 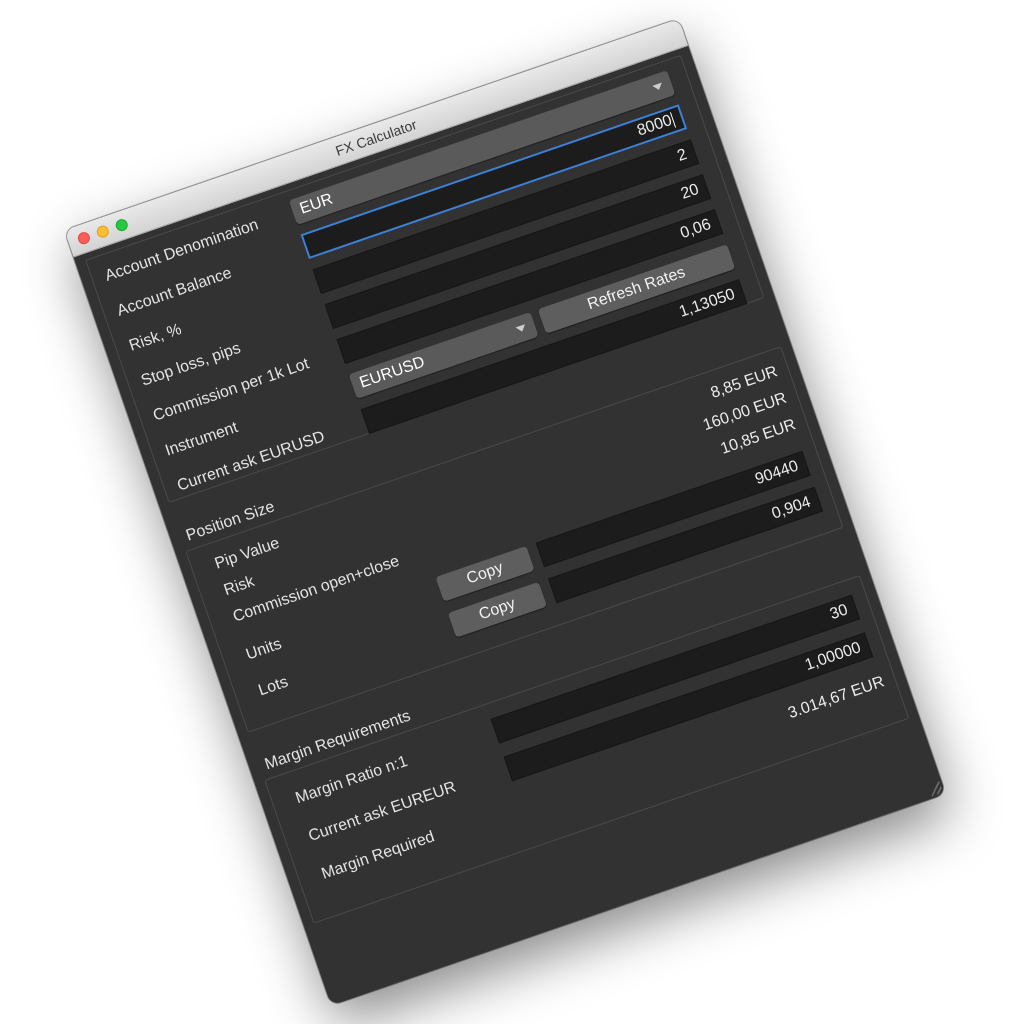 I want to click on commission-per-lot-value: 0,06, so click(x=696, y=229).